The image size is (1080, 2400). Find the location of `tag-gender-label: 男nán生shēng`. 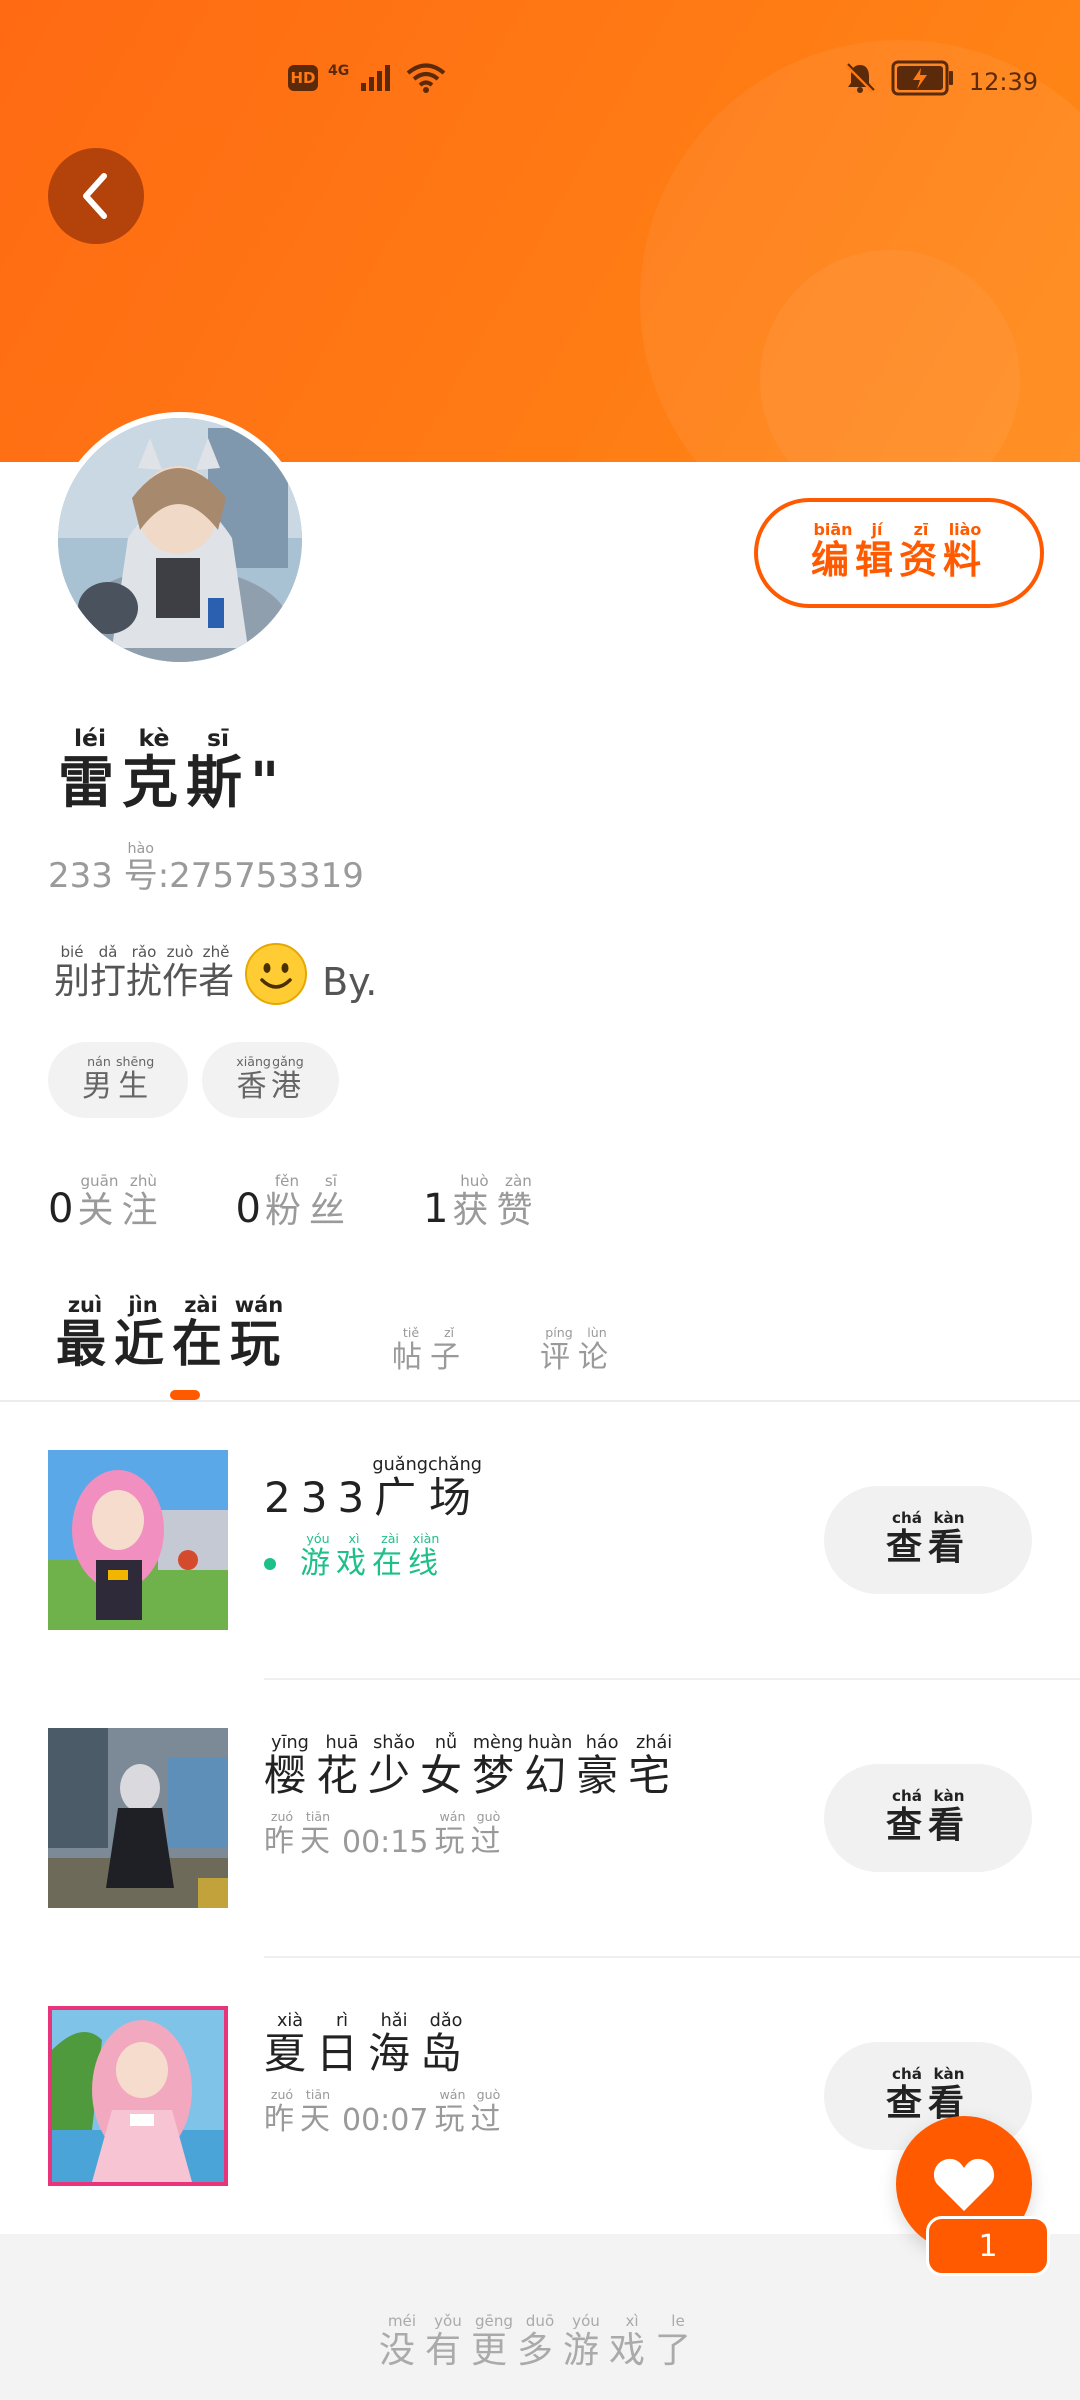

tag-gender-label: 男nán生shēng is located at coordinates (118, 1079).